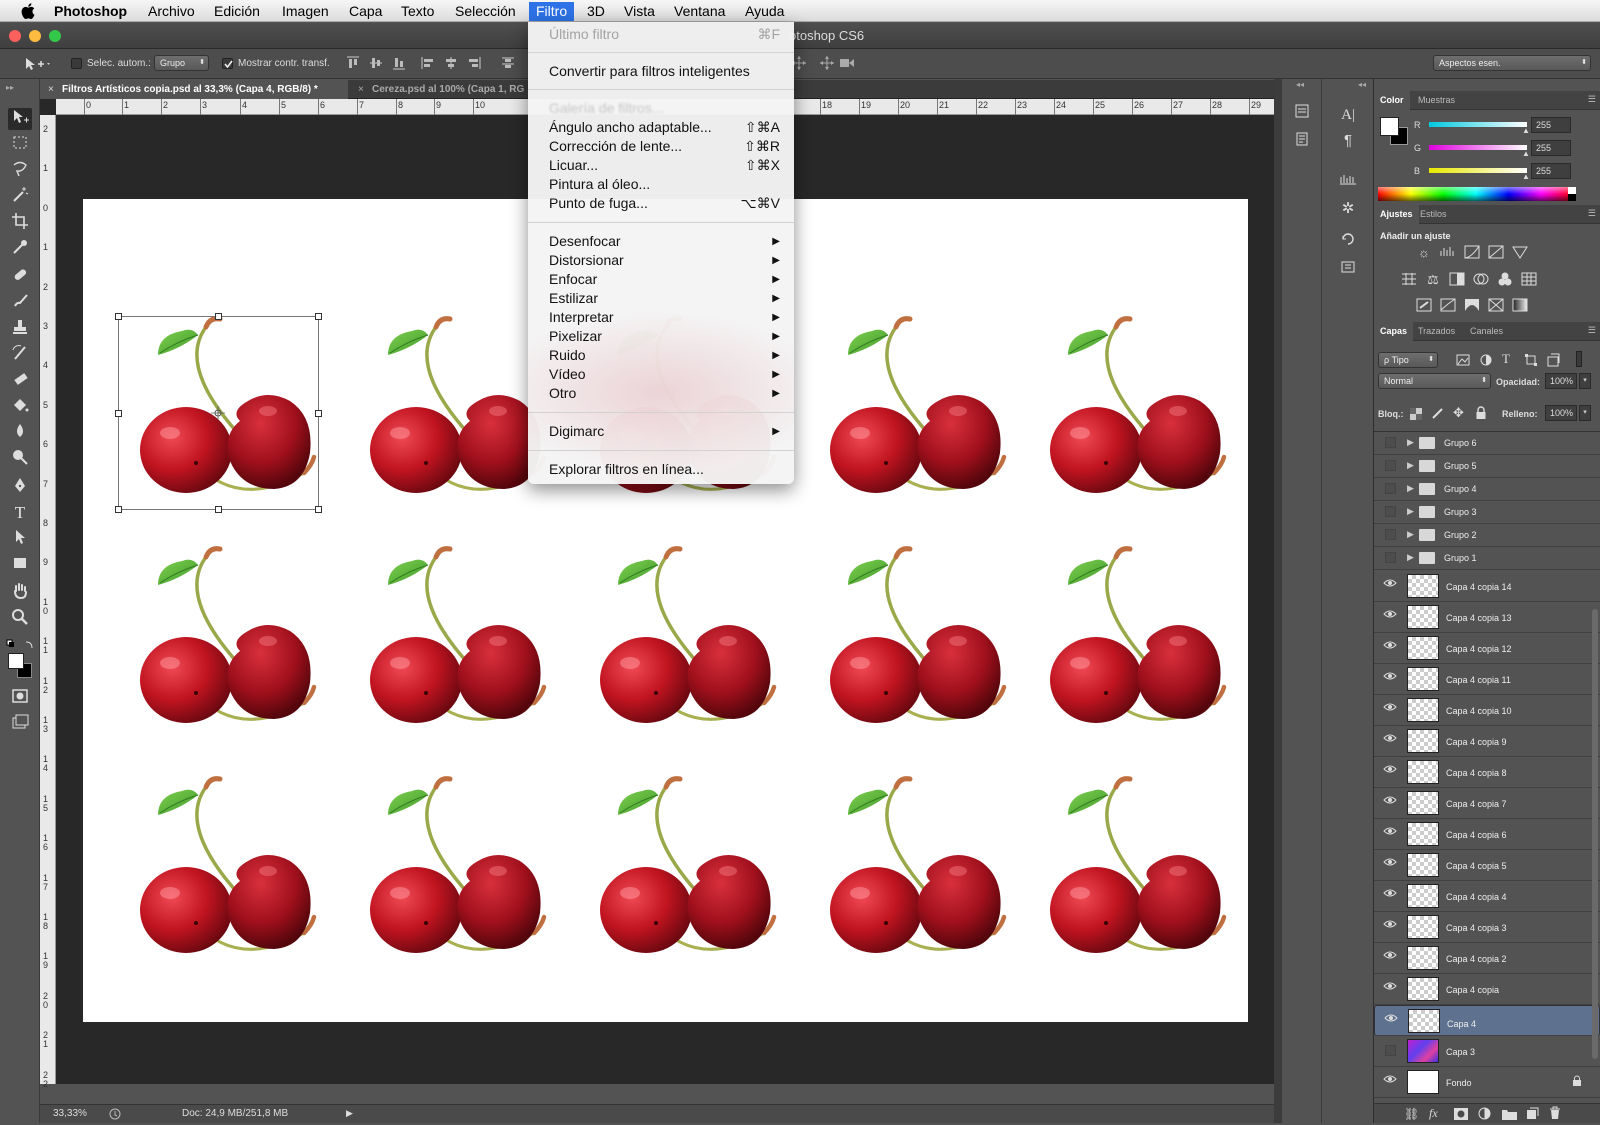  Describe the element at coordinates (1394, 331) in the screenshot. I see `tab-capas: Capas` at that location.